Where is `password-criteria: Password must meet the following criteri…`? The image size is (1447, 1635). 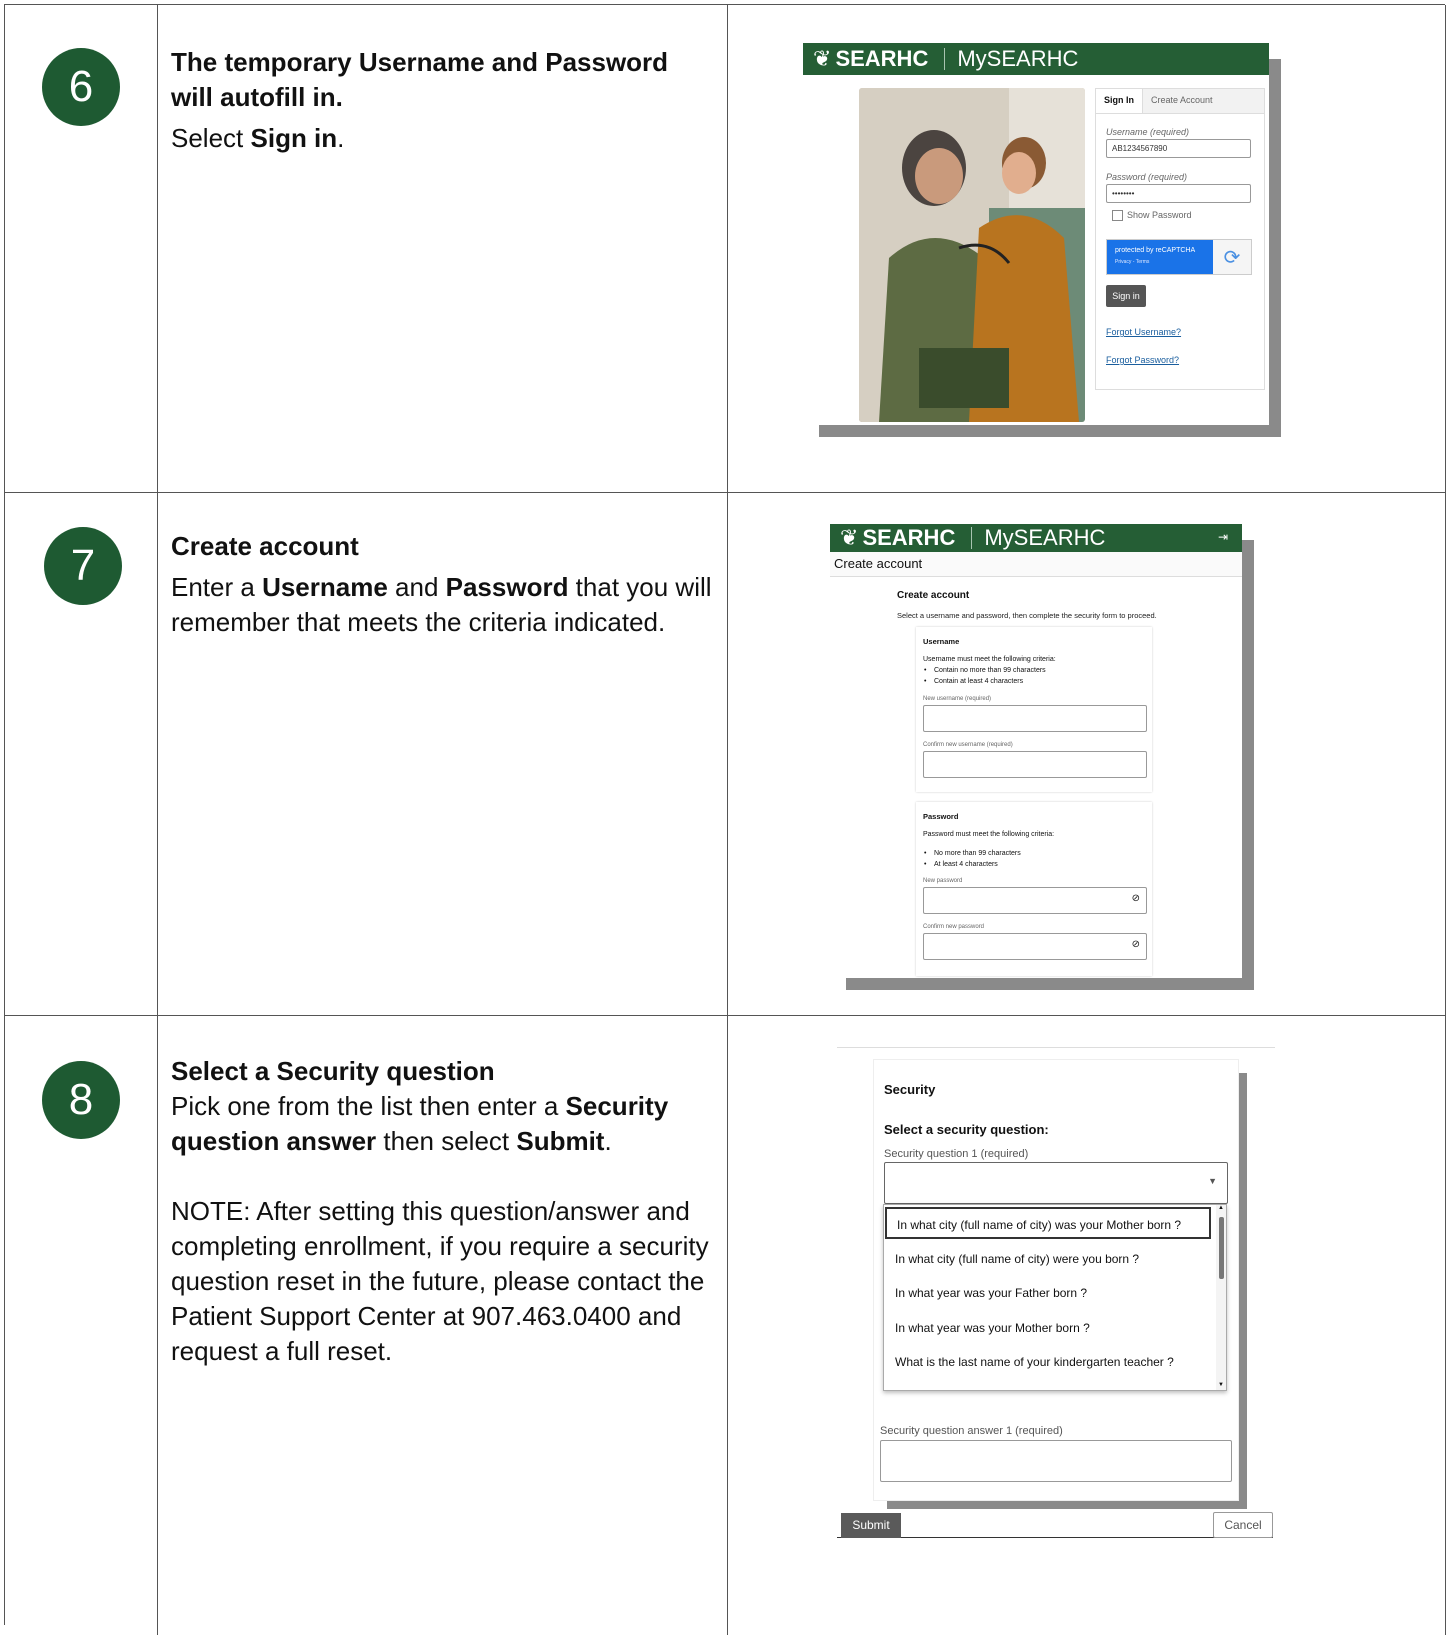
password-criteria: Password must meet the following criteri… is located at coordinates (989, 834).